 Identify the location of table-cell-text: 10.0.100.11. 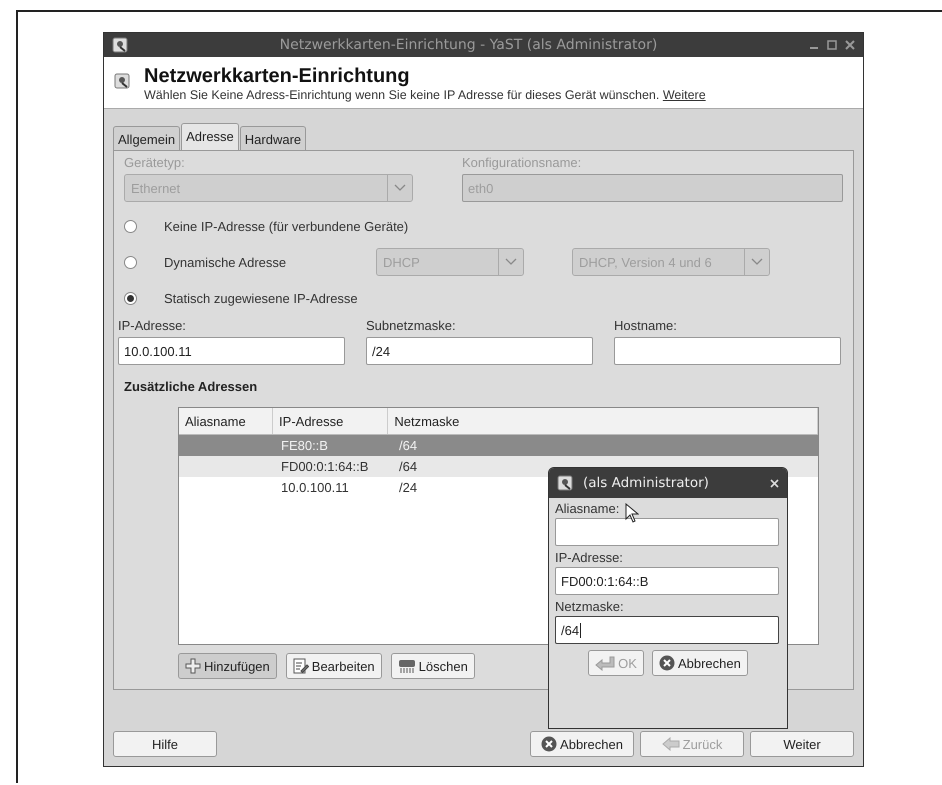
(315, 487).